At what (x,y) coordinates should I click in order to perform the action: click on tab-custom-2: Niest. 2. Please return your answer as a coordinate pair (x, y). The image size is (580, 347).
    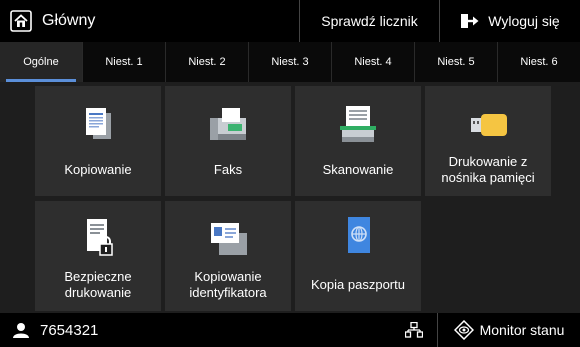
    Looking at the image, I should click on (207, 62).